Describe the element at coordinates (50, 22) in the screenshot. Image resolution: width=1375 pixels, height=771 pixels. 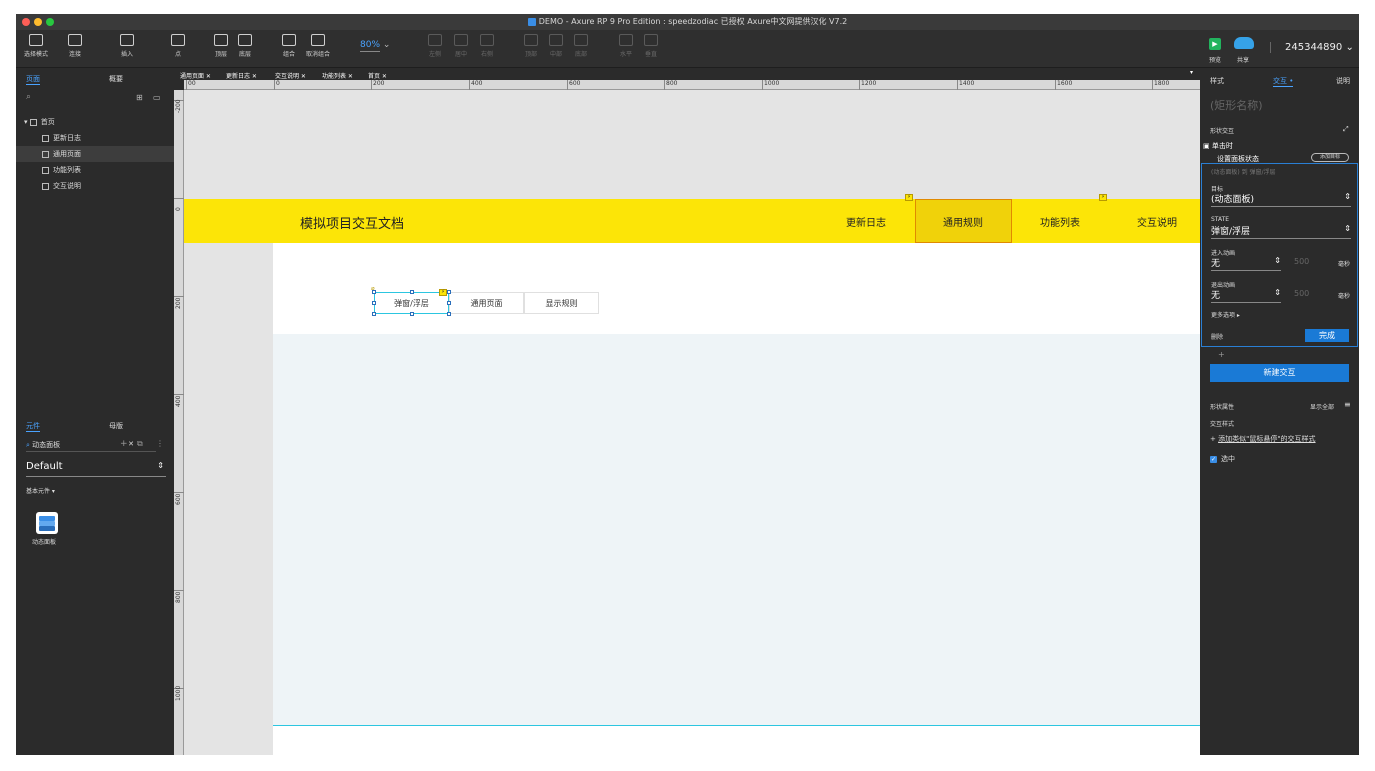
I see `zoom-window-icon` at that location.